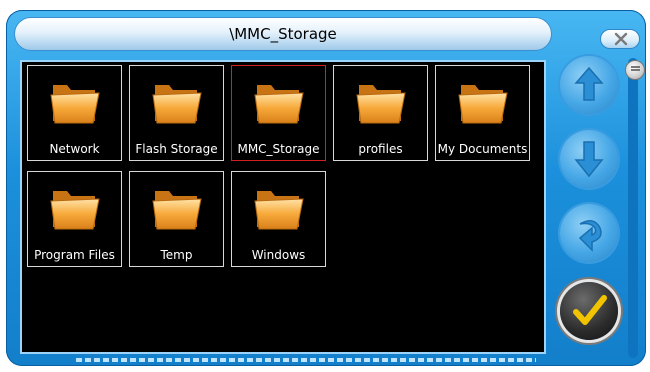 The width and height of the screenshot is (650, 372). I want to click on folder-tile: profiles, so click(380, 113).